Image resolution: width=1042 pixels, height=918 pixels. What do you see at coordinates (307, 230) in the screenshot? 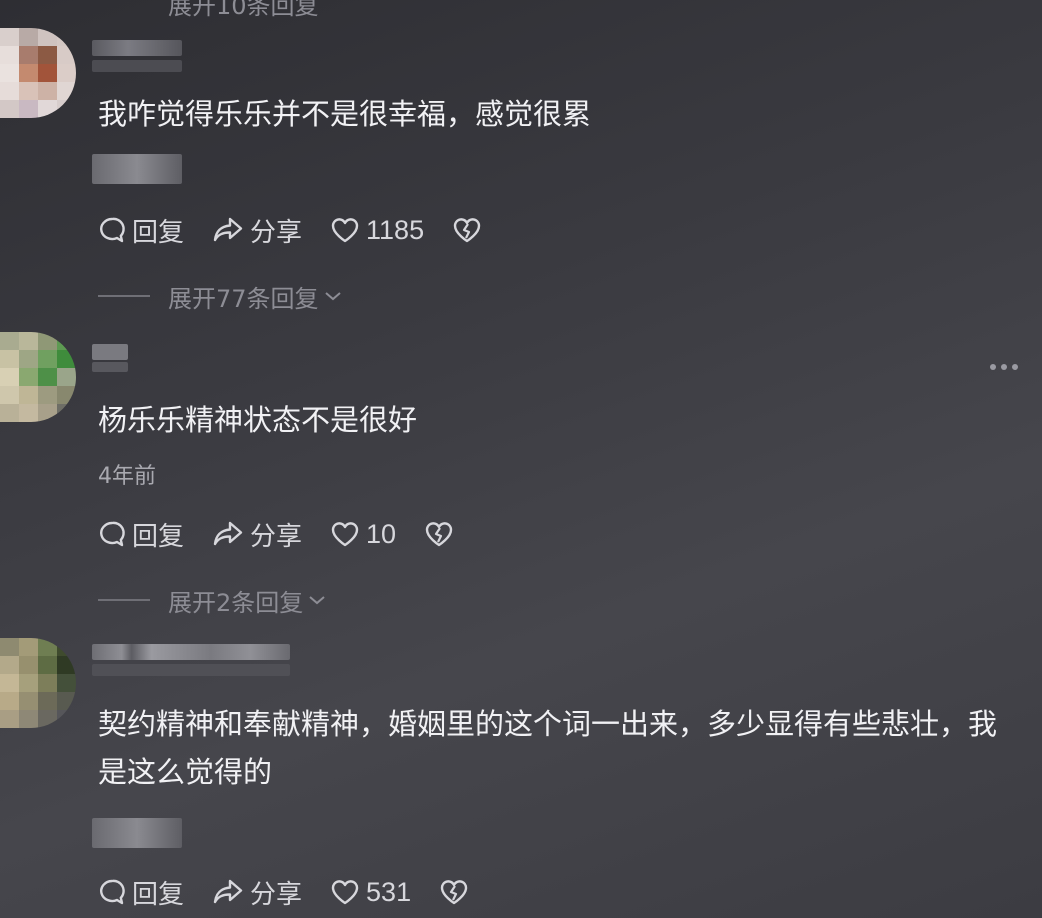
I see `comment-actions: 回复 分享 1185` at bounding box center [307, 230].